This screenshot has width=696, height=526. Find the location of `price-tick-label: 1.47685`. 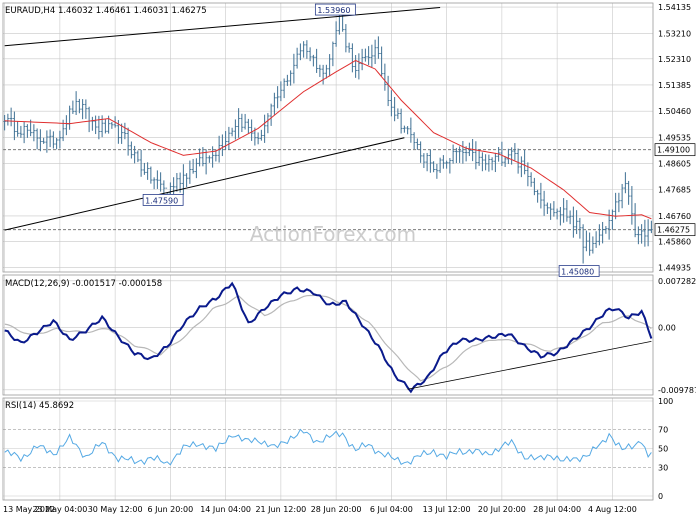

price-tick-label: 1.47685 is located at coordinates (674, 190).